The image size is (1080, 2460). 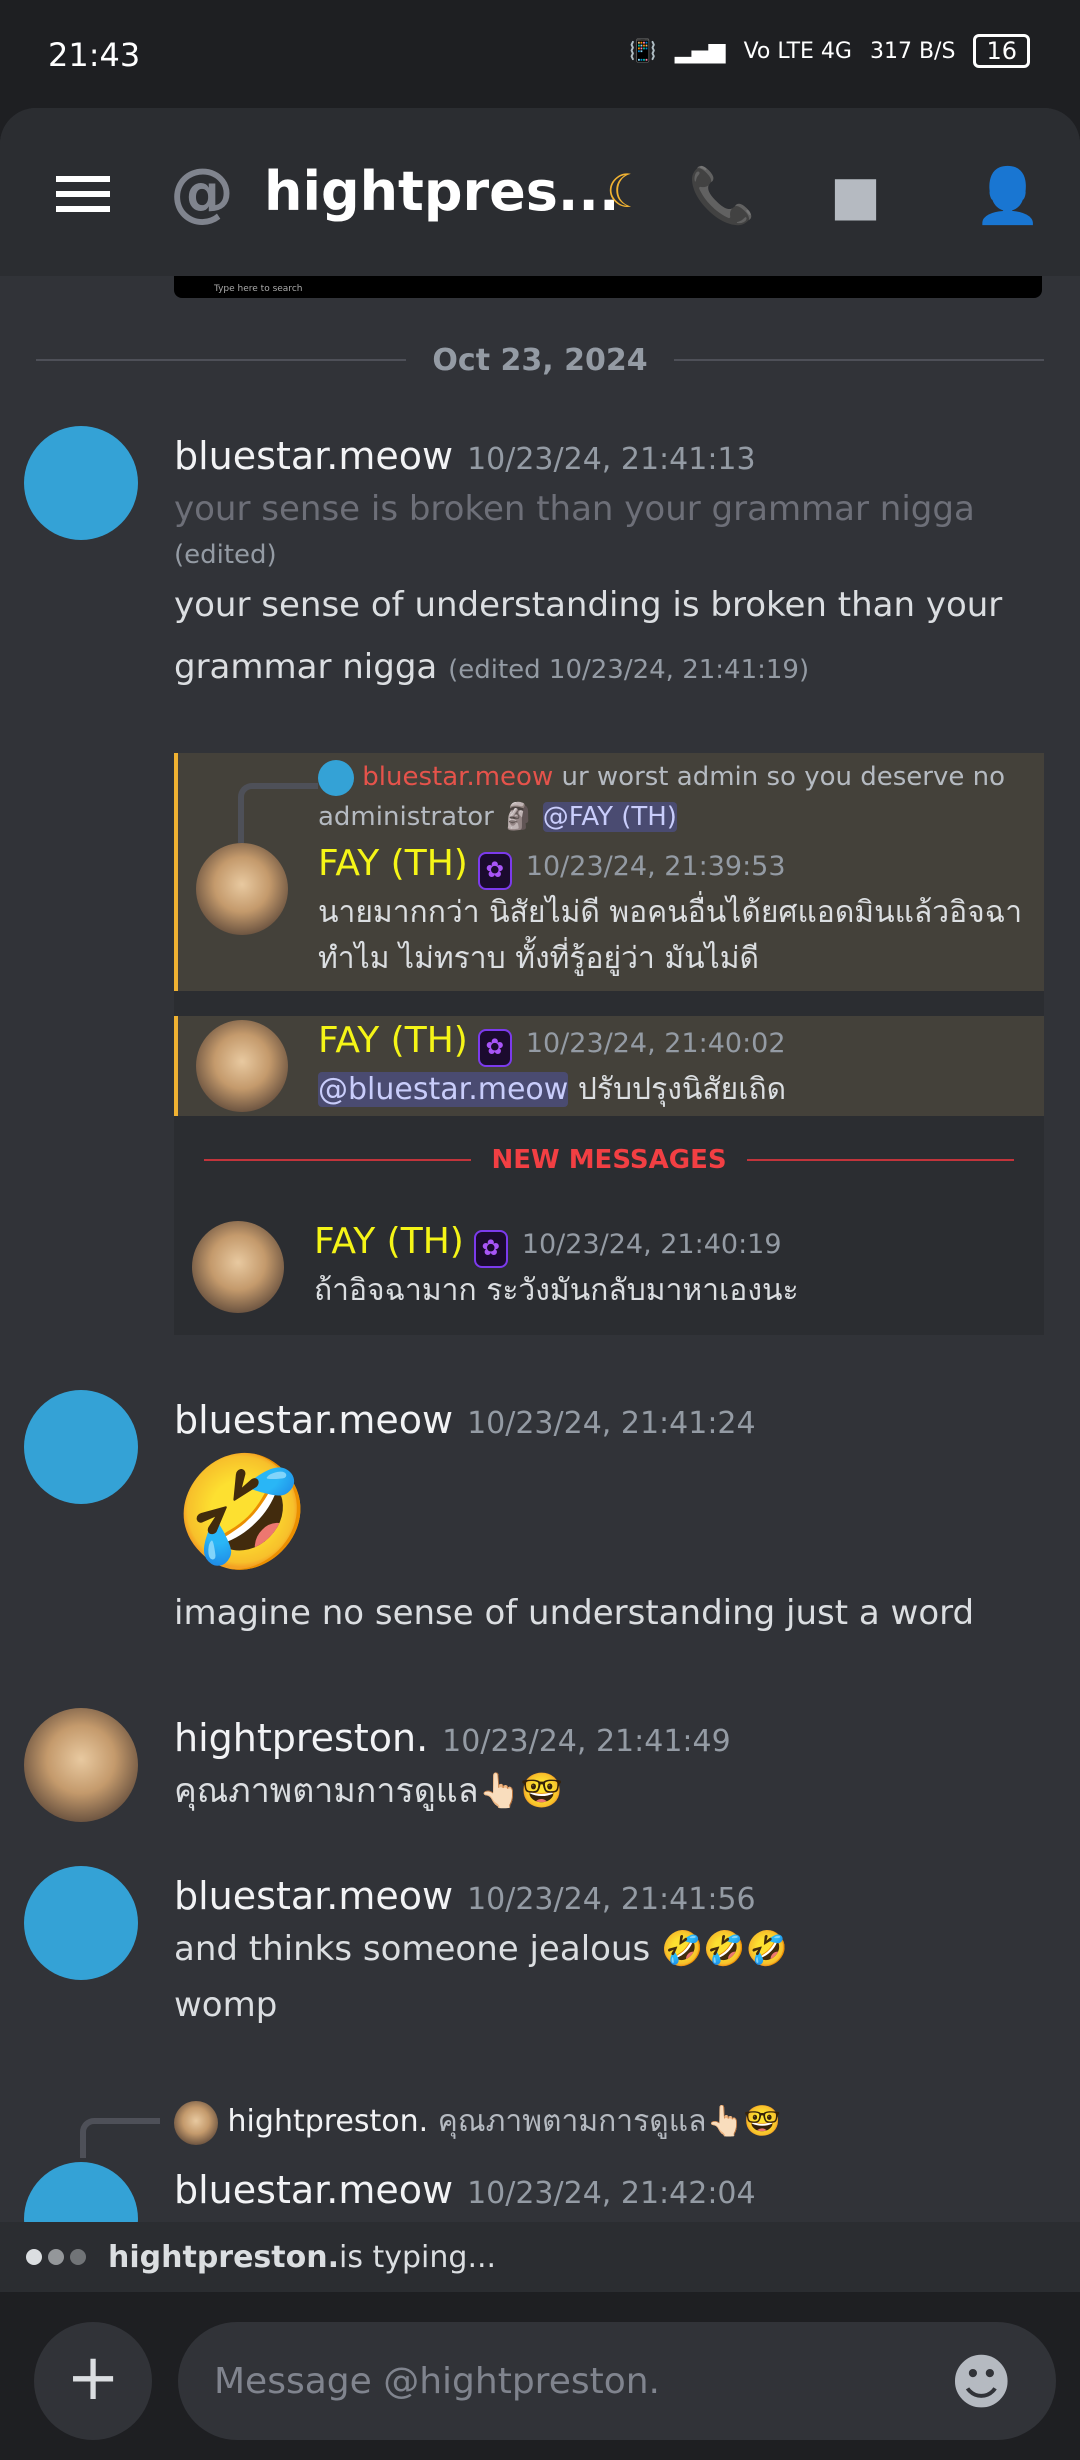 I want to click on message-text: and thinks someone jealous 🤣🤣🤣, so click(x=481, y=1949).